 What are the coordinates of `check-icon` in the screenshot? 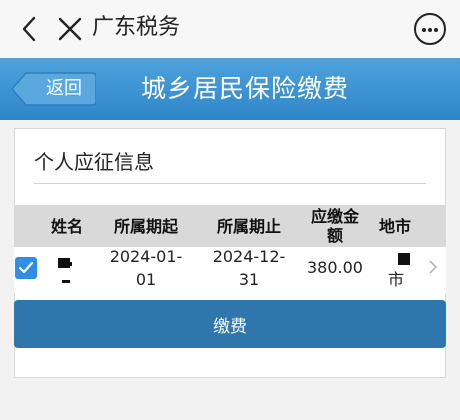 It's located at (26, 267).